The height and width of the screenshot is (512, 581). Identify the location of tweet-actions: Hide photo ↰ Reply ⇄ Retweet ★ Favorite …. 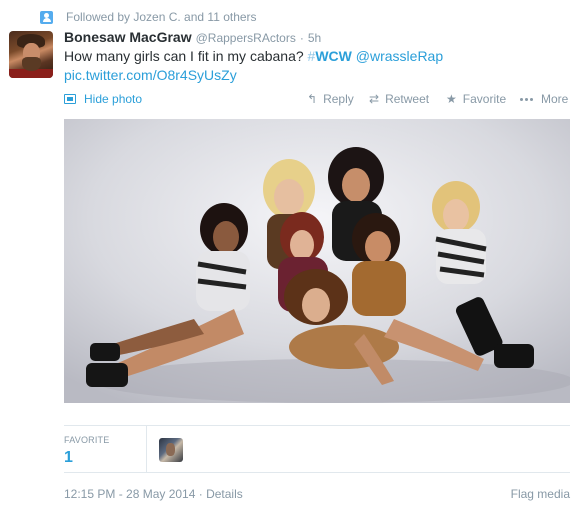
(317, 100).